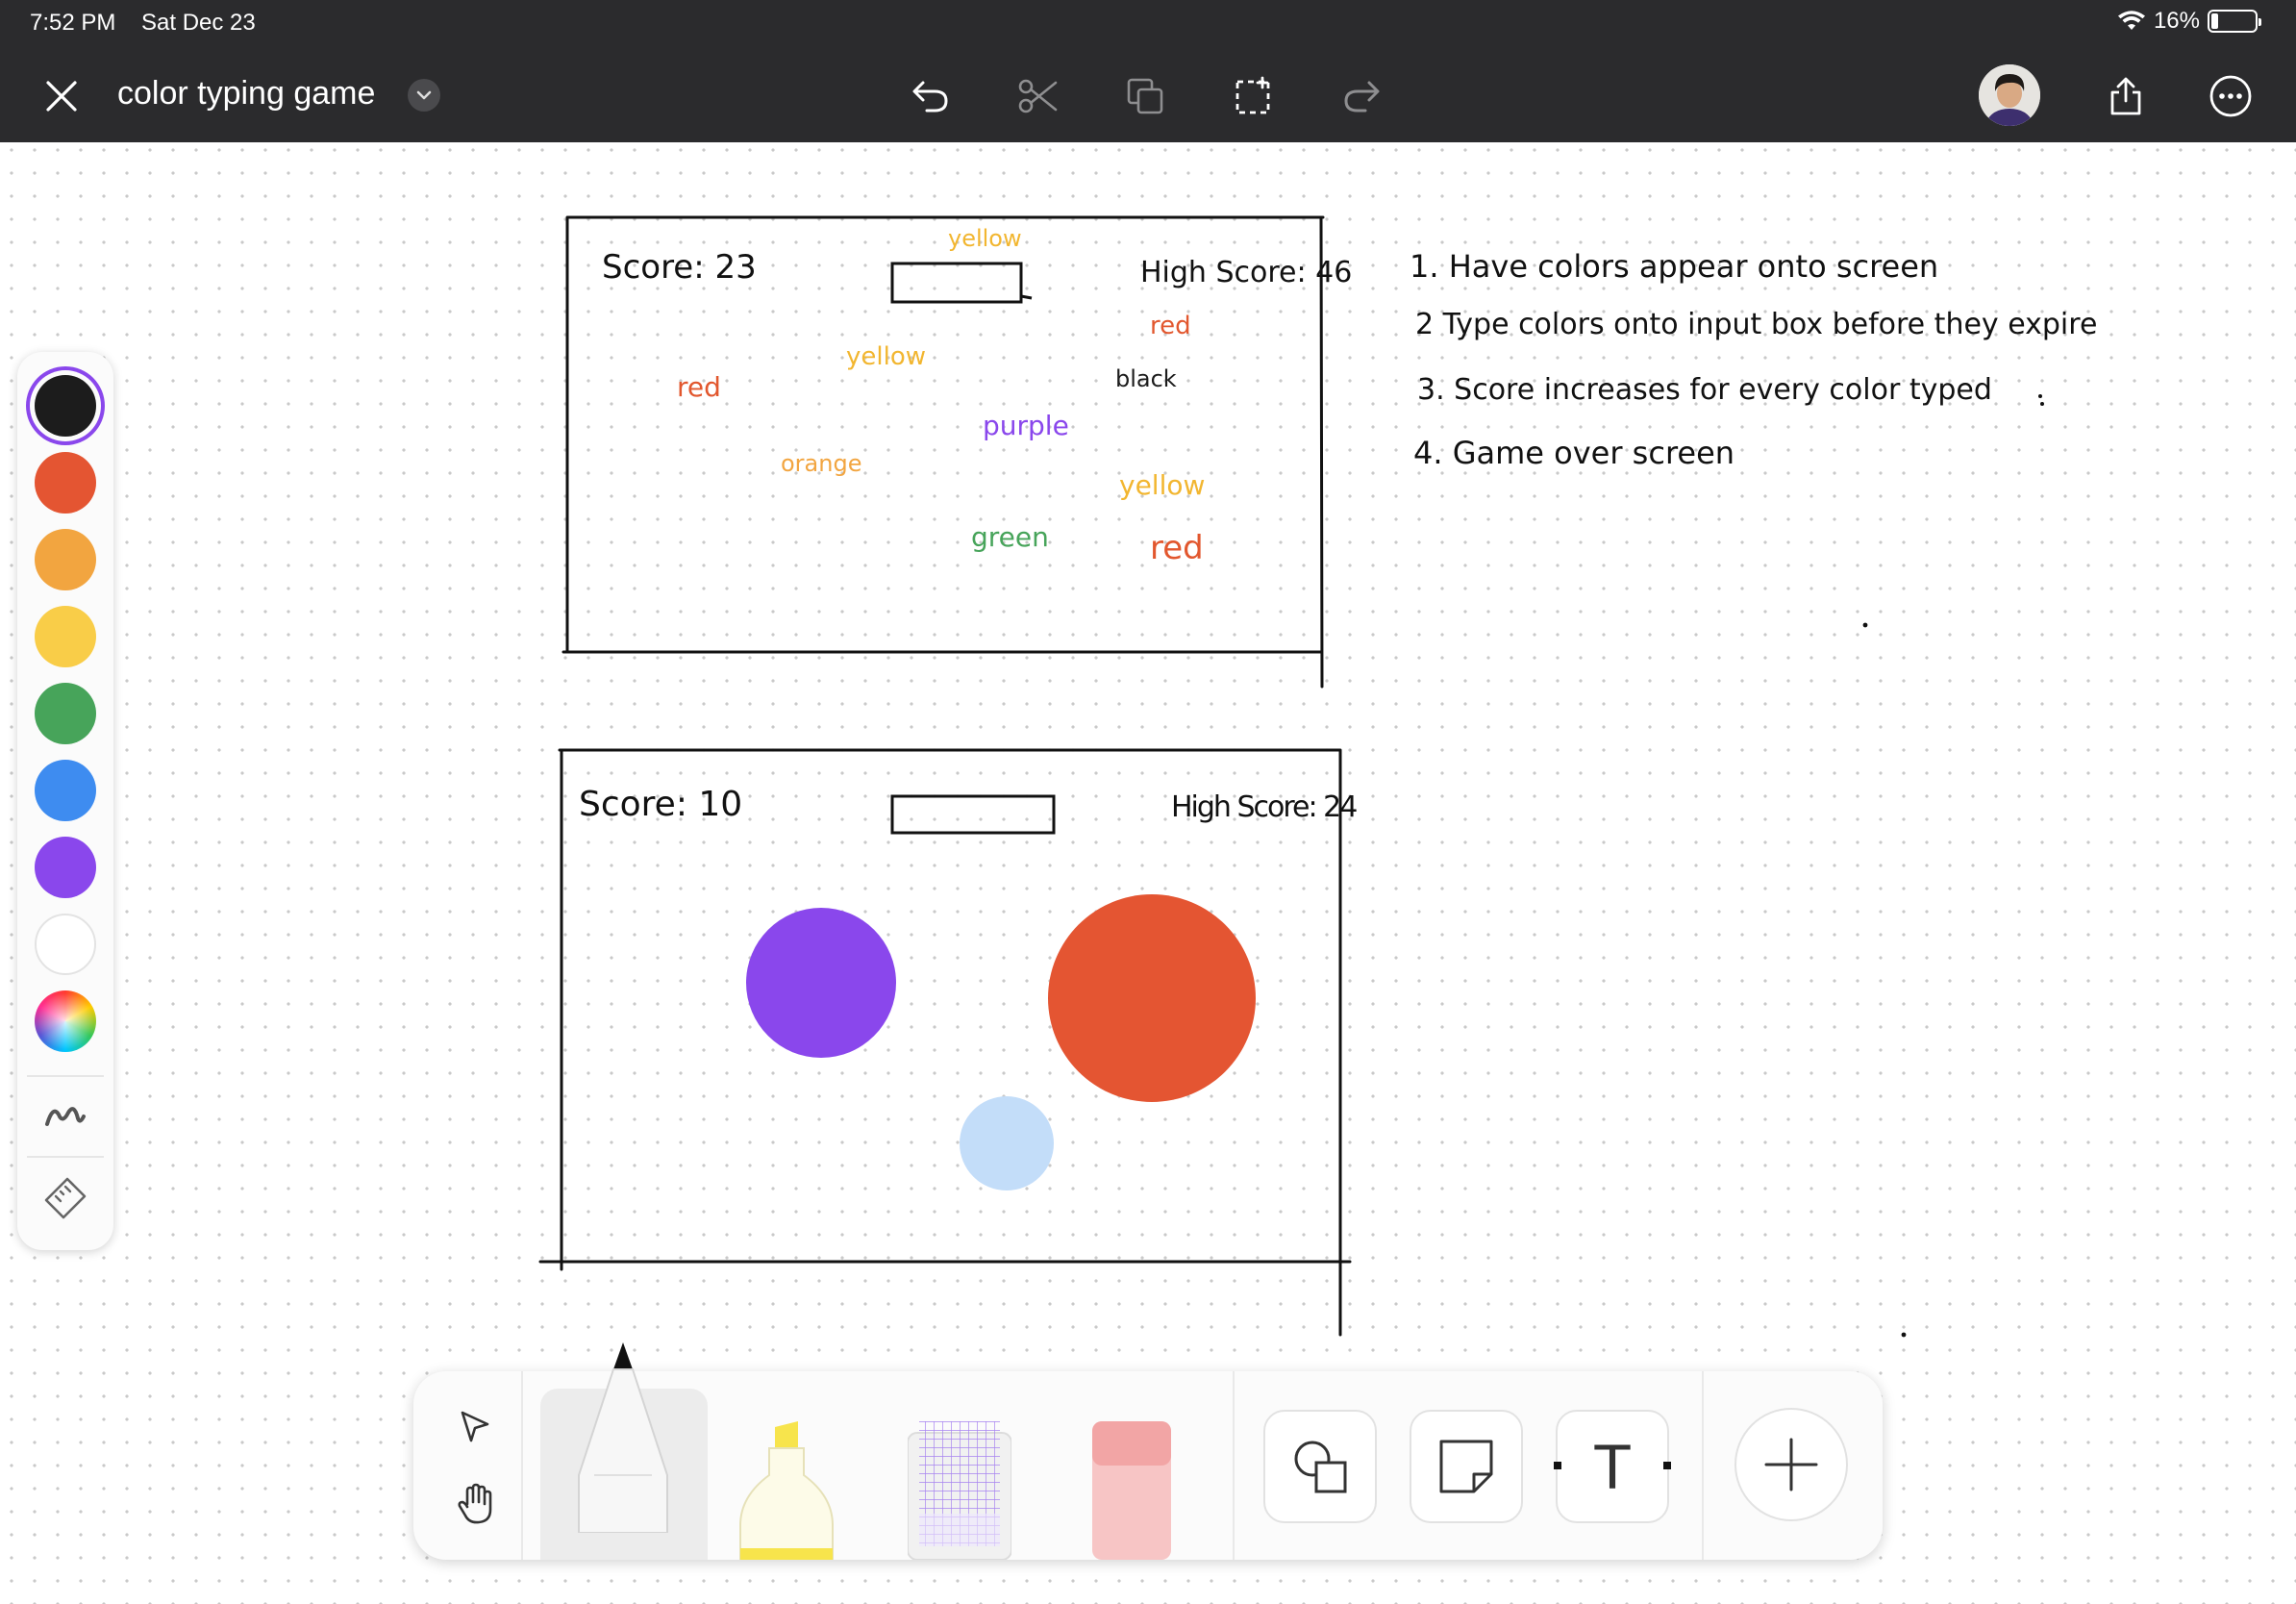  What do you see at coordinates (2131, 20) in the screenshot?
I see `wifi-icon` at bounding box center [2131, 20].